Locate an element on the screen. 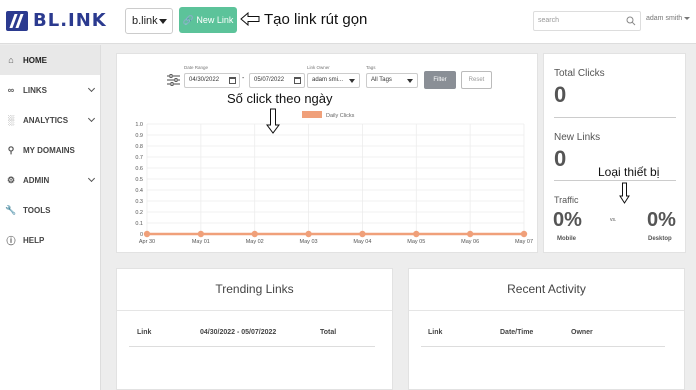 The width and height of the screenshot is (696, 390). y-tick-label: 0.1 is located at coordinates (139, 224).